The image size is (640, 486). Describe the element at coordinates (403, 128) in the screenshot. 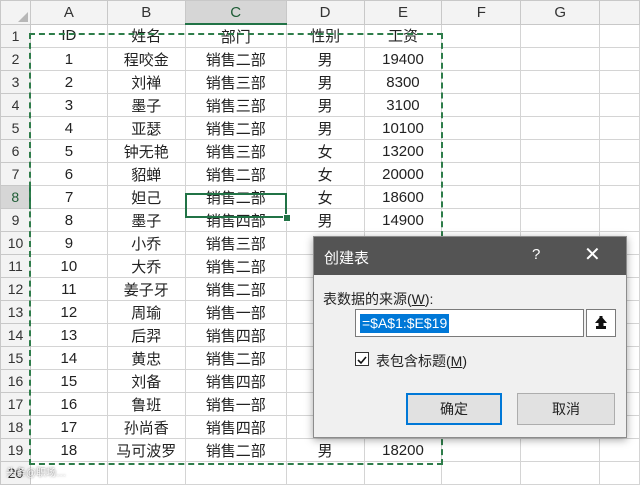

I see `cell: 10100` at that location.